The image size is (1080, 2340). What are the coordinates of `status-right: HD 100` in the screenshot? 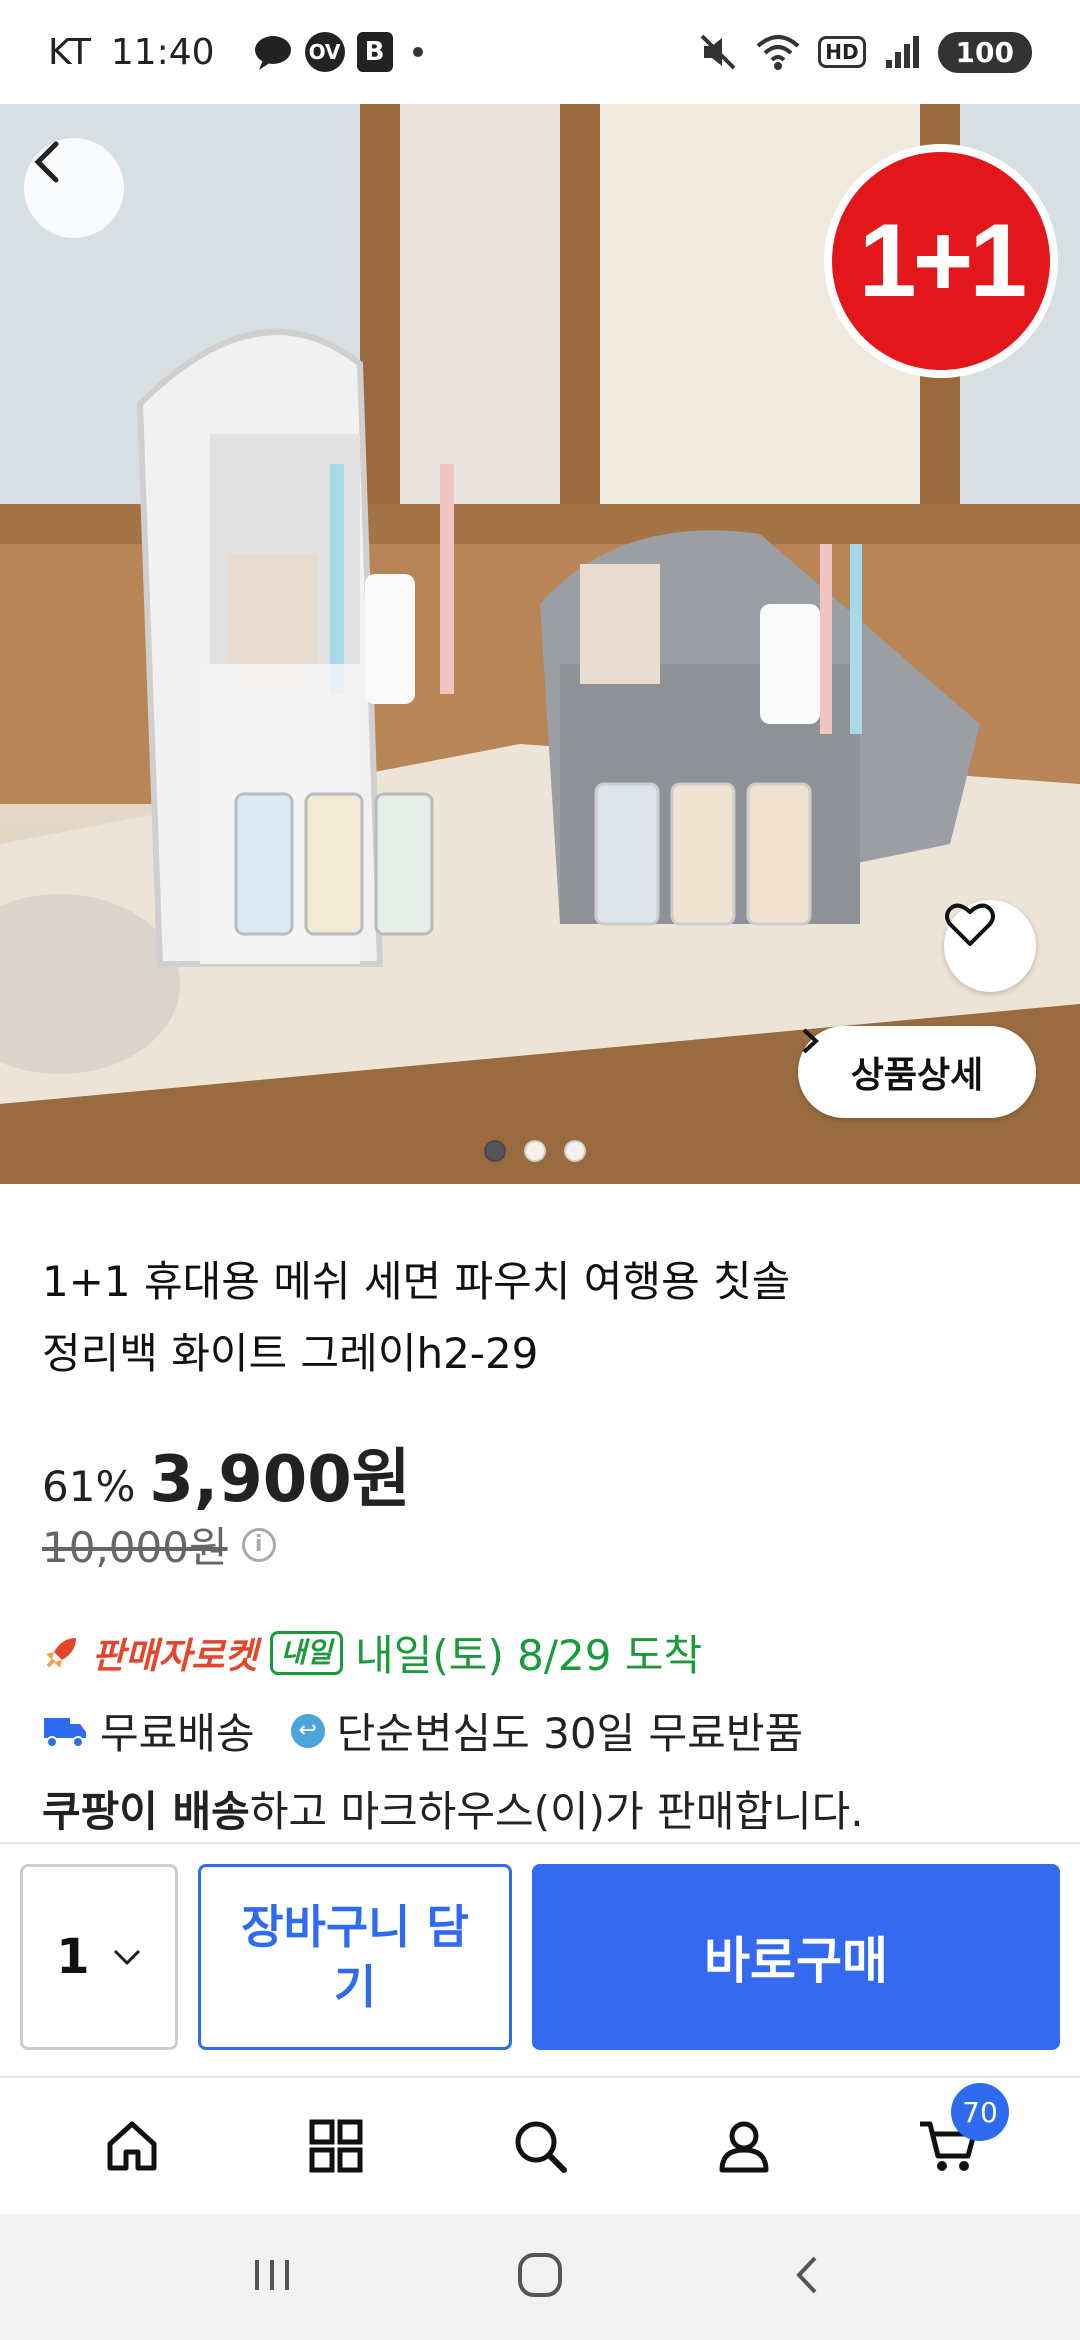 It's located at (865, 52).